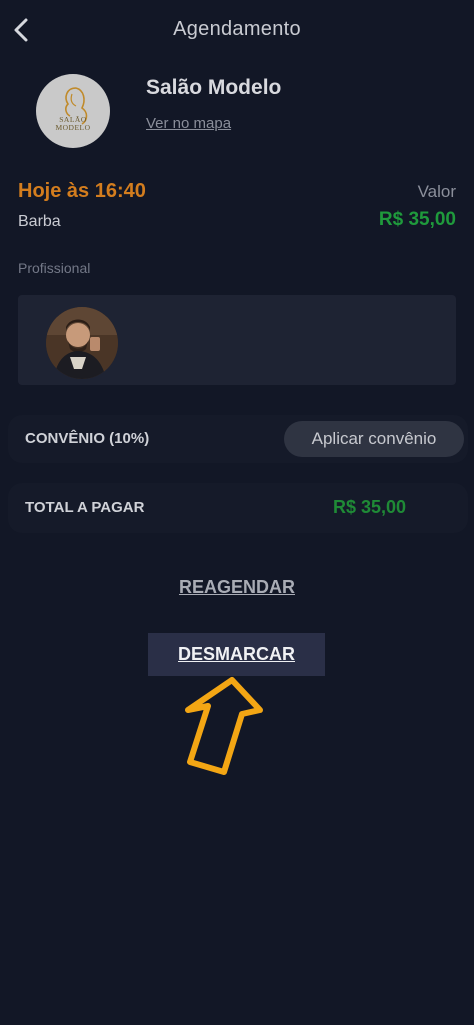 This screenshot has width=474, height=1025. I want to click on cancel-appointment-button: DESMARCAR, so click(236, 654).